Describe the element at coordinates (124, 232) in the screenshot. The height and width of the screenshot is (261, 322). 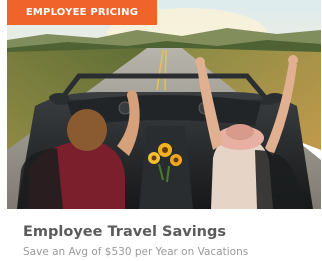
I see `card-title: Employee Travel Savings` at that location.